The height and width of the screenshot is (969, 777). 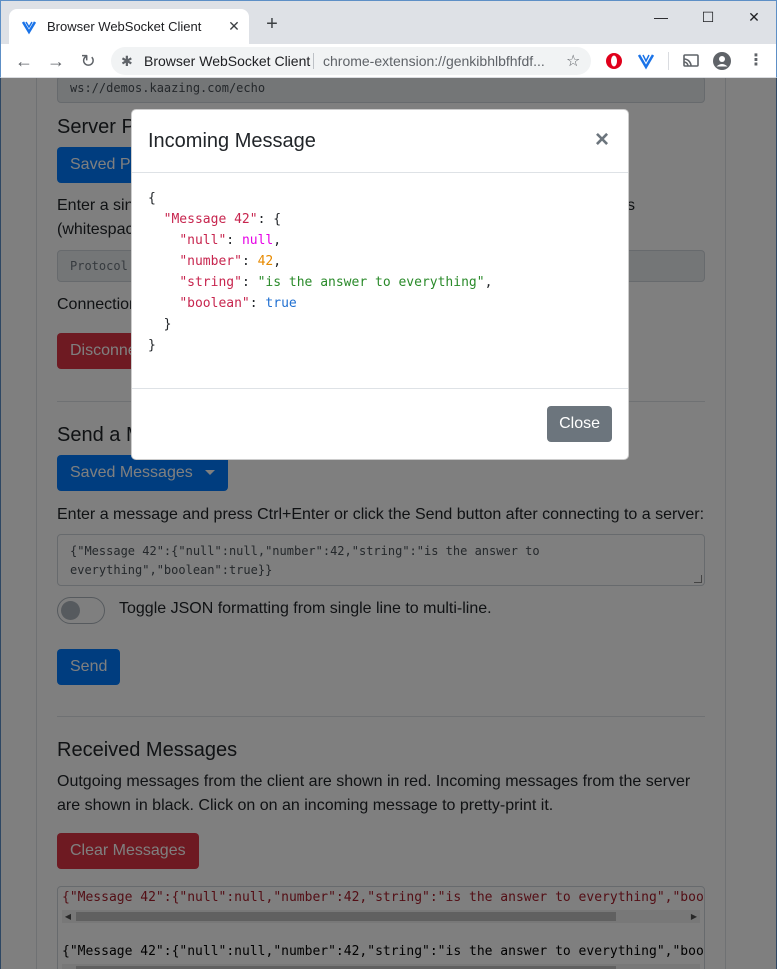 I want to click on websocket-extension-icon, so click(x=646, y=61).